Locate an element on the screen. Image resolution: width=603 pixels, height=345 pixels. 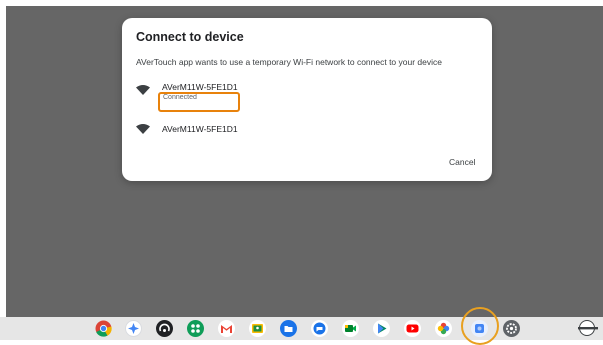
assistant-icon is located at coordinates (133, 328).